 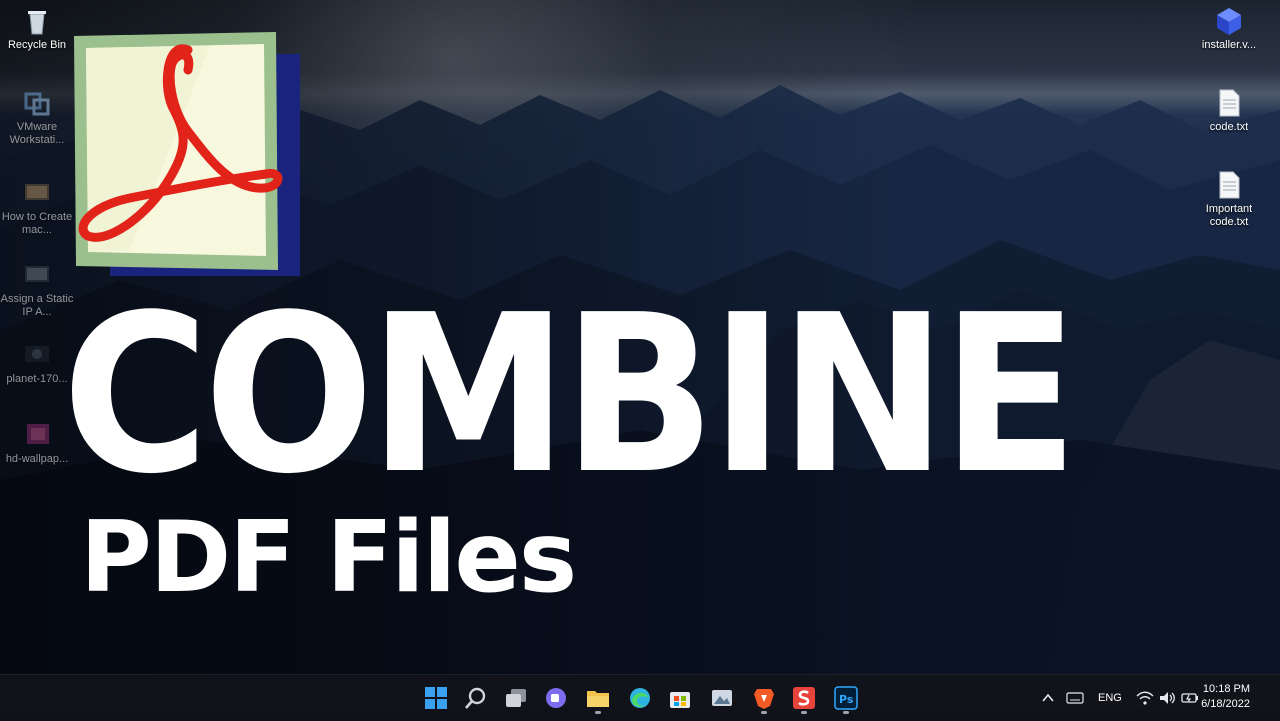 I want to click on photoshop-button: Ps, so click(x=846, y=698).